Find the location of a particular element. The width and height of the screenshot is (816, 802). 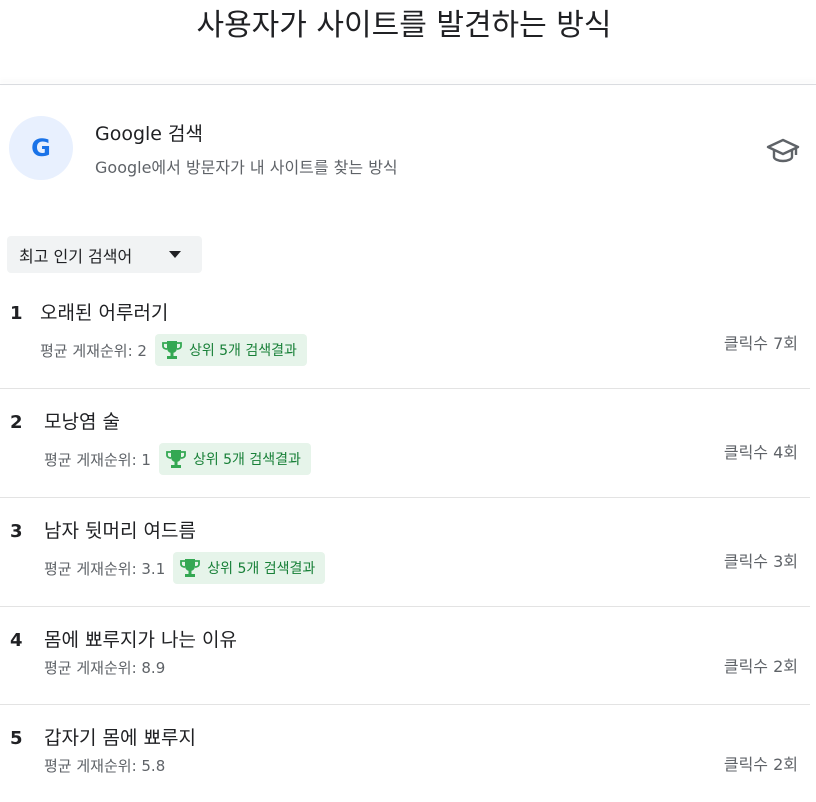

query-text: 몸에 뾰루지가 나는 이유 is located at coordinates (140, 640).